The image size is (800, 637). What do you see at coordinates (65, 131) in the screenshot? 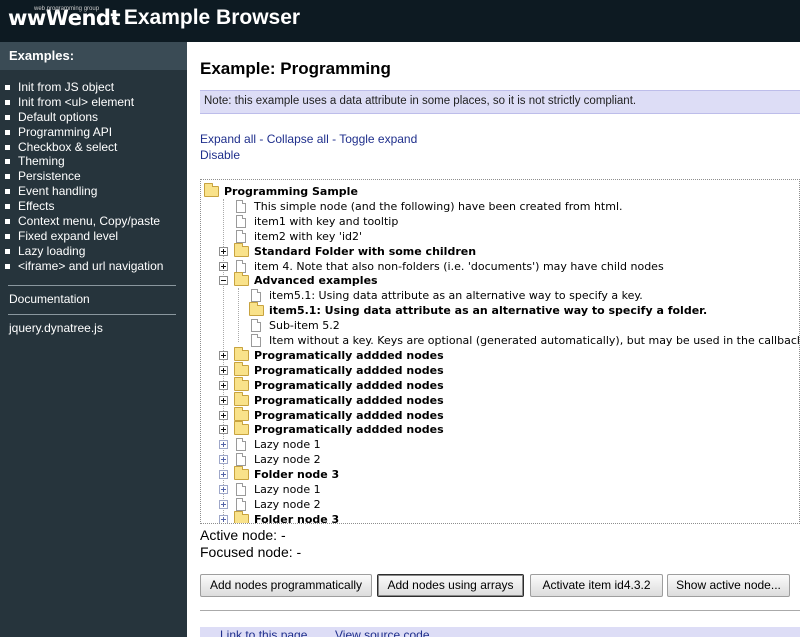
I see `sidebar-item-label: Programming API` at bounding box center [65, 131].